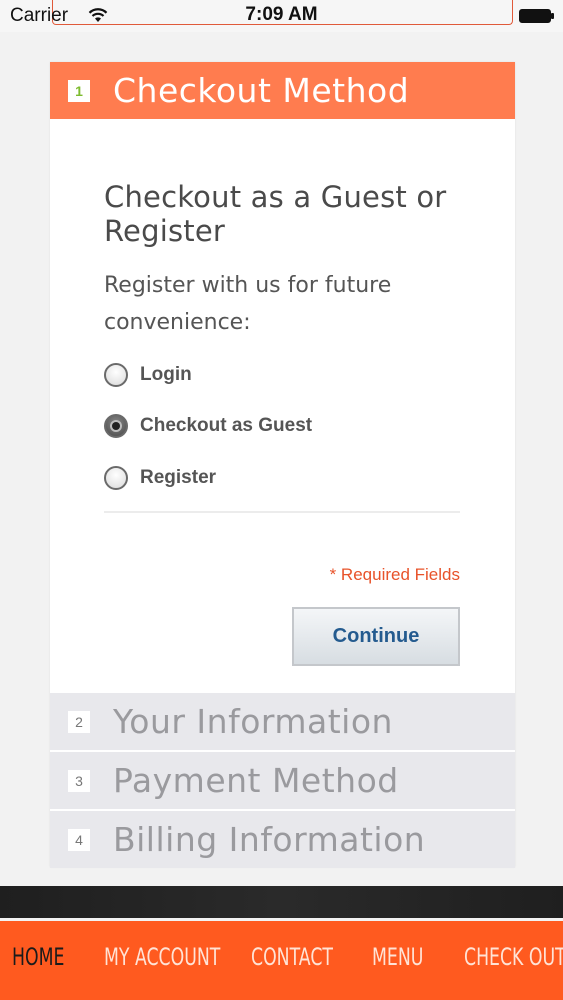 The image size is (563, 1000). Describe the element at coordinates (397, 957) in the screenshot. I see `nav-item-menu: MENU` at that location.